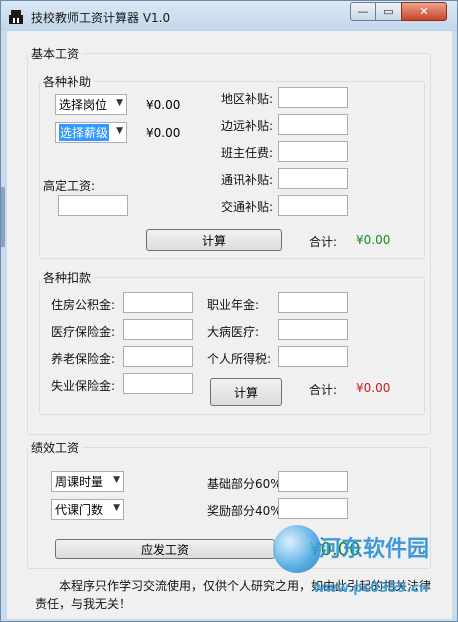 This screenshot has width=458, height=622. Describe the element at coordinates (67, 82) in the screenshot. I see `allowance-legend: 各种补助` at that location.